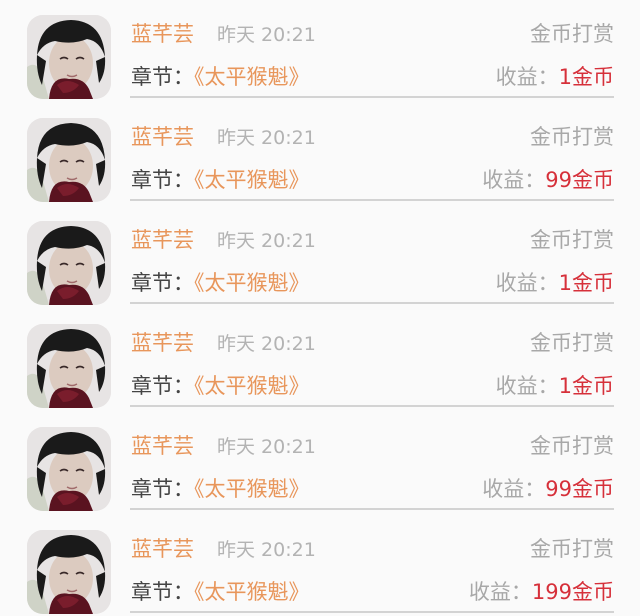  What do you see at coordinates (572, 592) in the screenshot?
I see `income-amount: 199金币` at bounding box center [572, 592].